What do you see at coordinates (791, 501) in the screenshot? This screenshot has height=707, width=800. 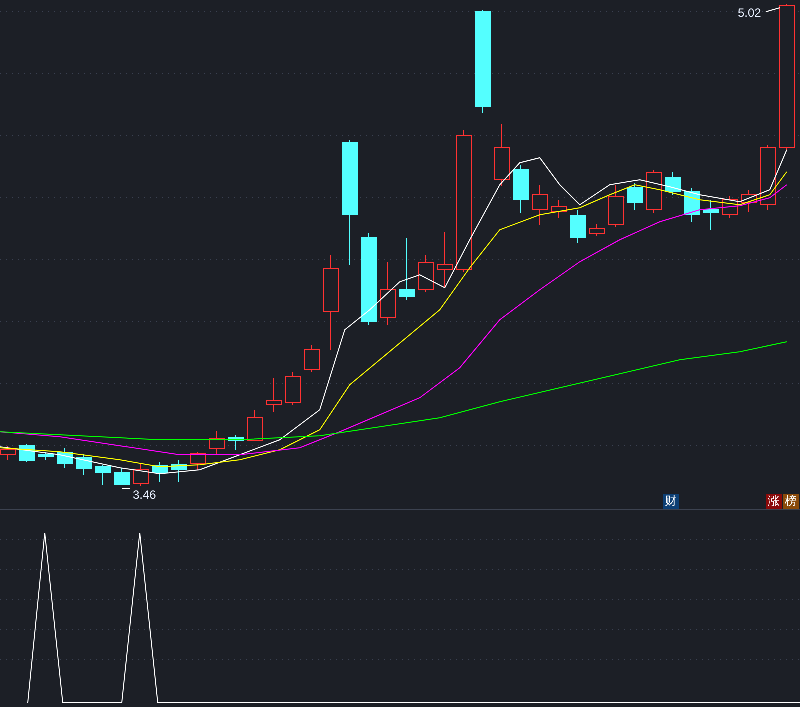 I see `badge: 榜` at bounding box center [791, 501].